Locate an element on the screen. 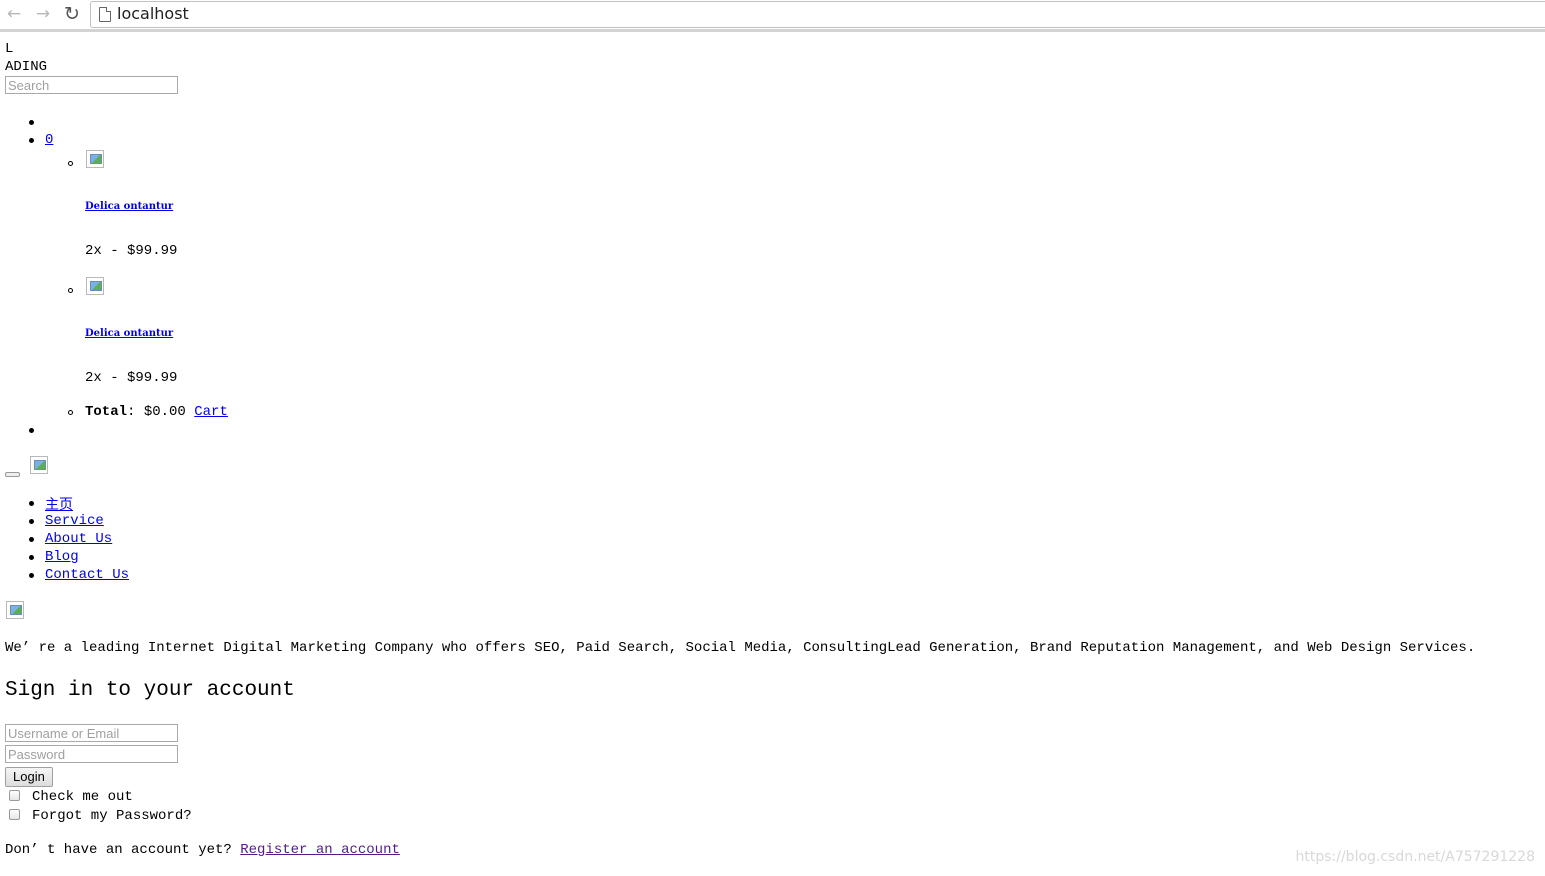 The image size is (1545, 876). reload-icon: ↻ is located at coordinates (72, 14).